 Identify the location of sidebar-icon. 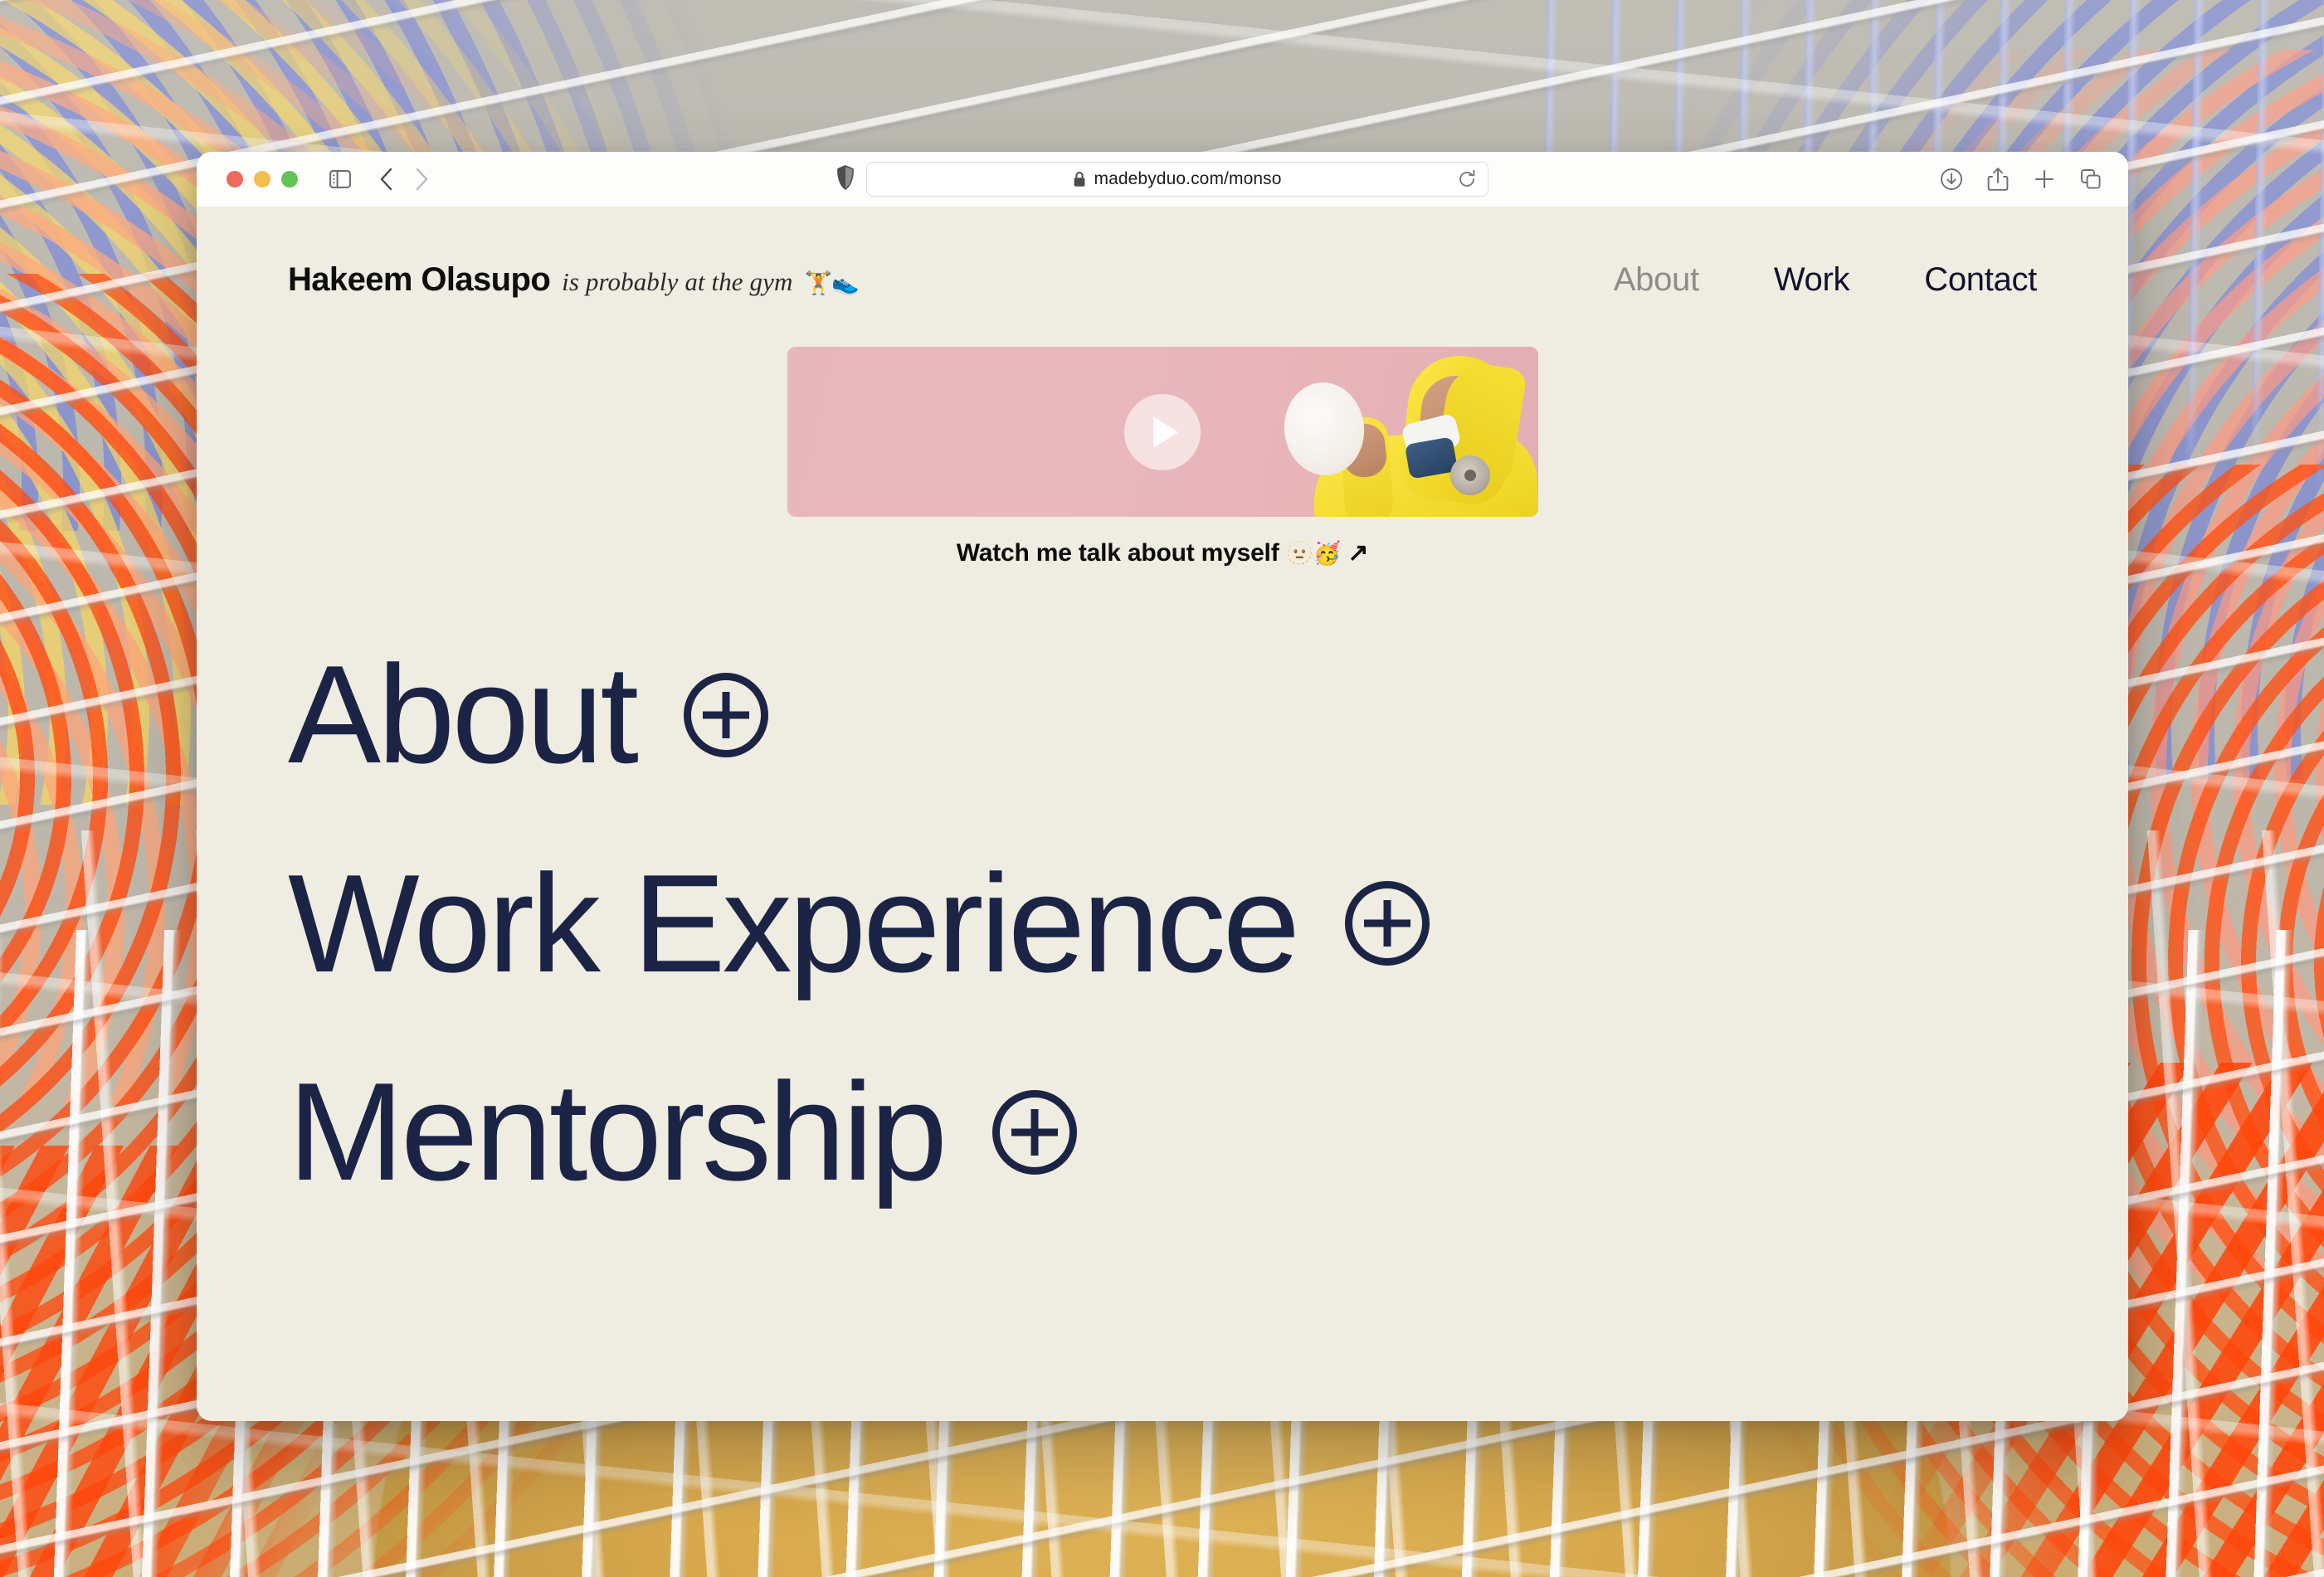
(340, 180).